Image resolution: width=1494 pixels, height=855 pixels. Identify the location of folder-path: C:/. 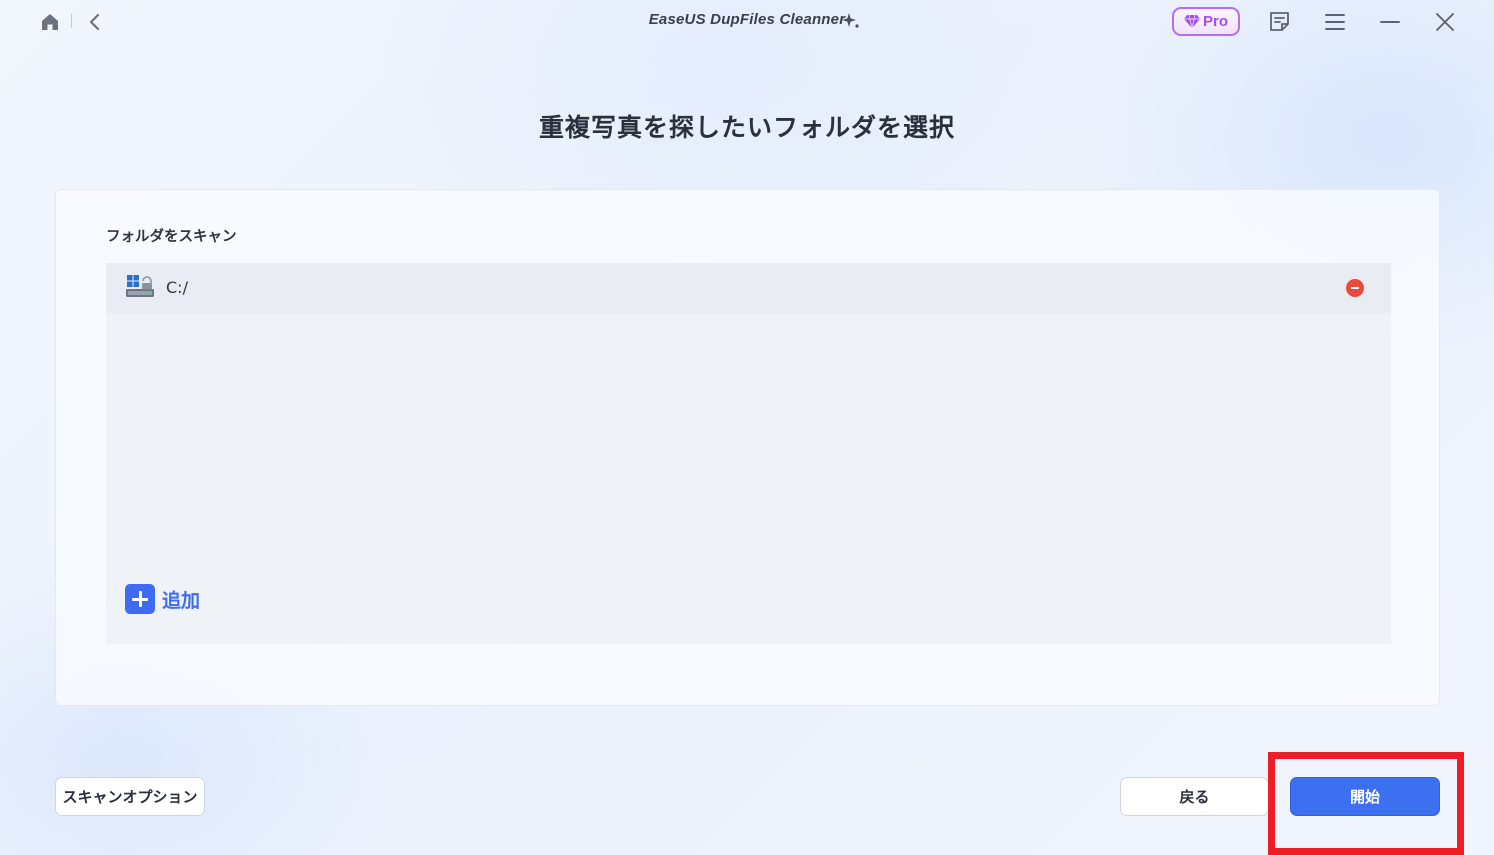
(177, 287).